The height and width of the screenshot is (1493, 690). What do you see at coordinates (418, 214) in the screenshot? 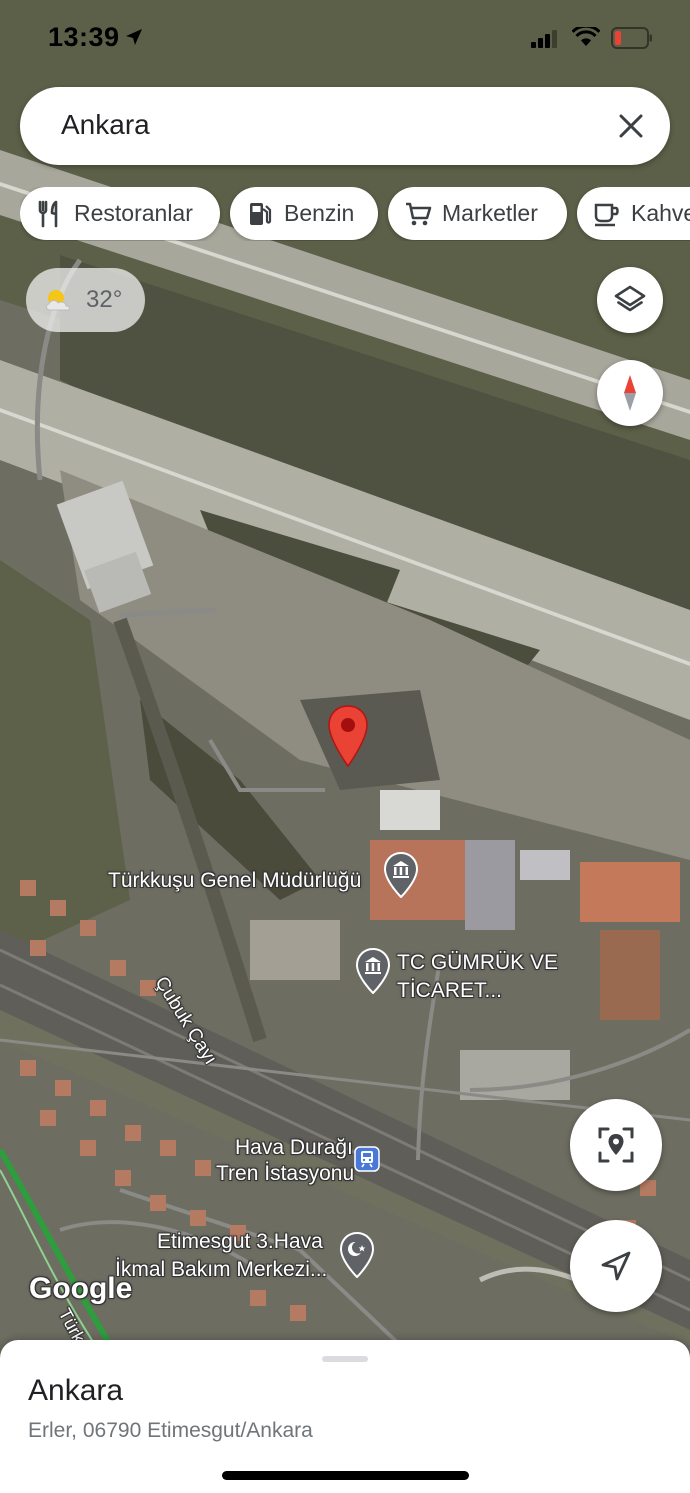
I see `shopping-cart-icon` at bounding box center [418, 214].